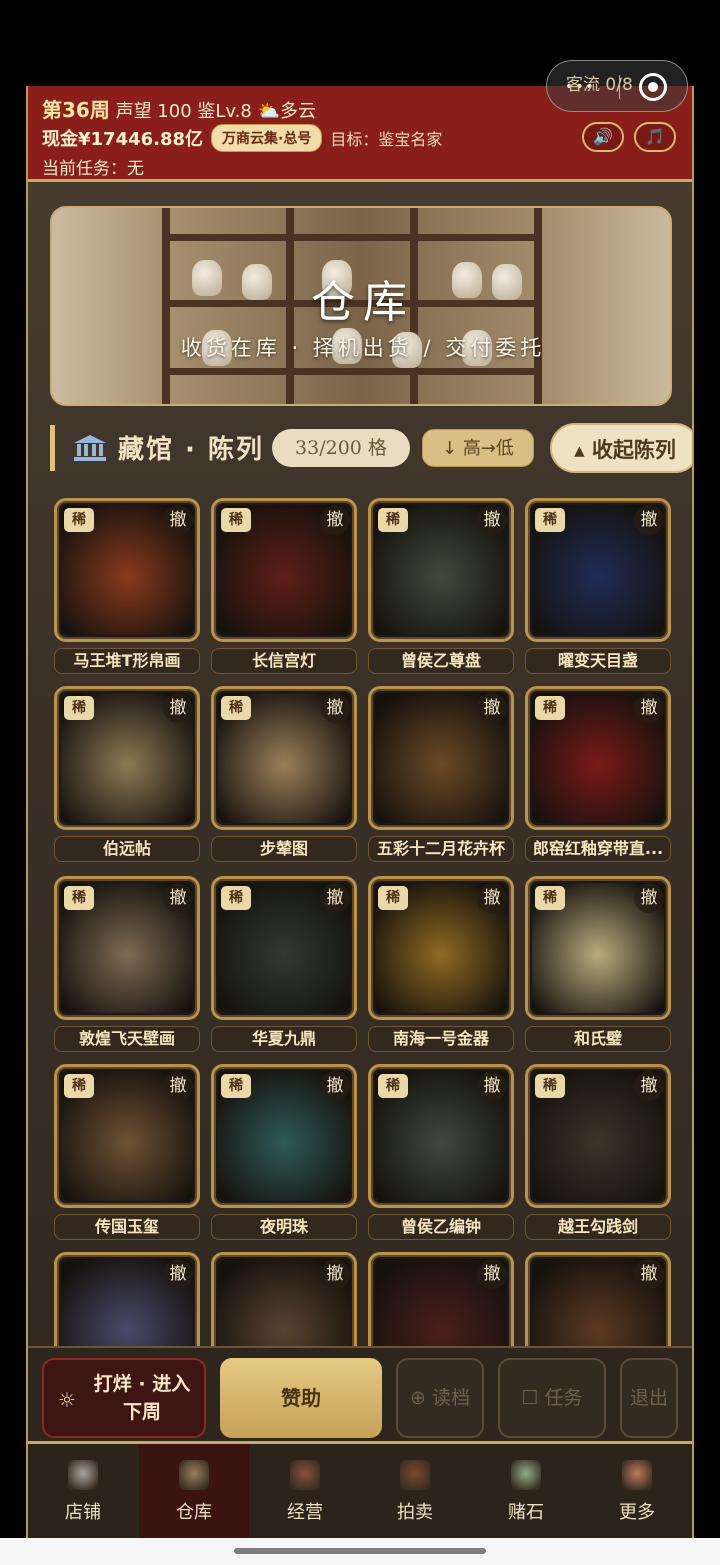  What do you see at coordinates (52, 448) in the screenshot?
I see `section-accent` at bounding box center [52, 448].